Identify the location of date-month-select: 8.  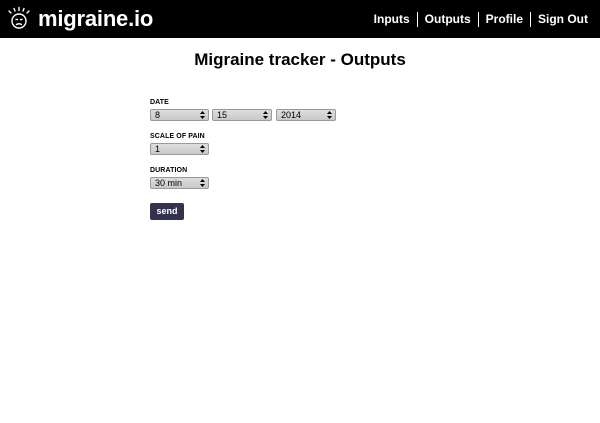
(179, 115).